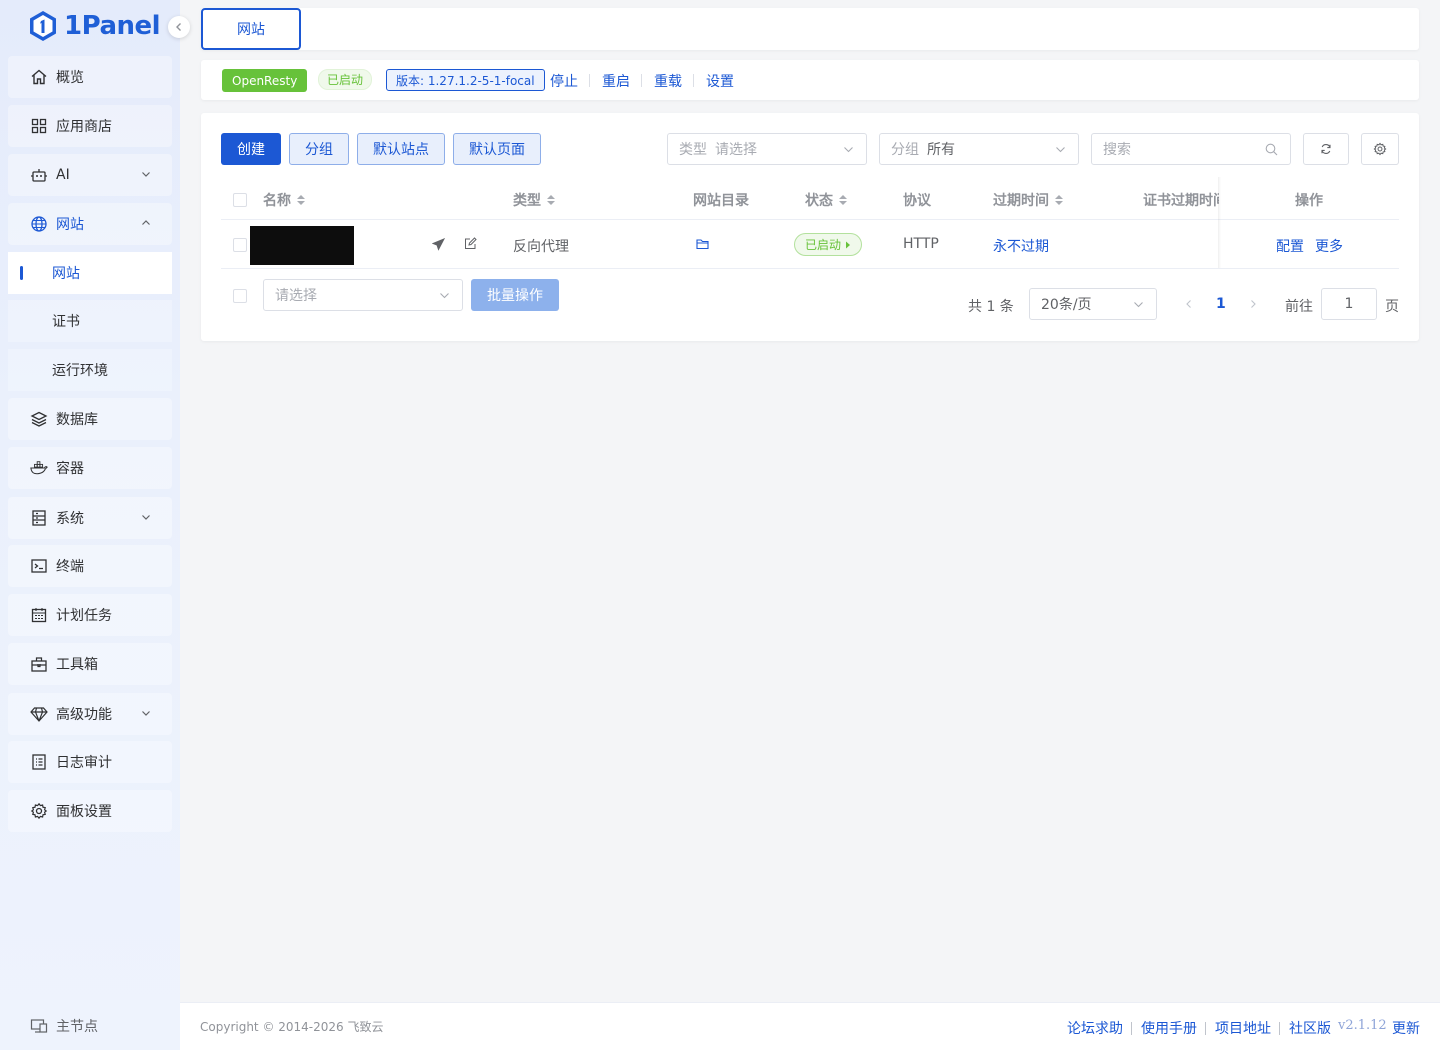 Image resolution: width=1440 pixels, height=1050 pixels. What do you see at coordinates (90, 811) in the screenshot?
I see `sidebar-item-panel-settings: 面板设置` at bounding box center [90, 811].